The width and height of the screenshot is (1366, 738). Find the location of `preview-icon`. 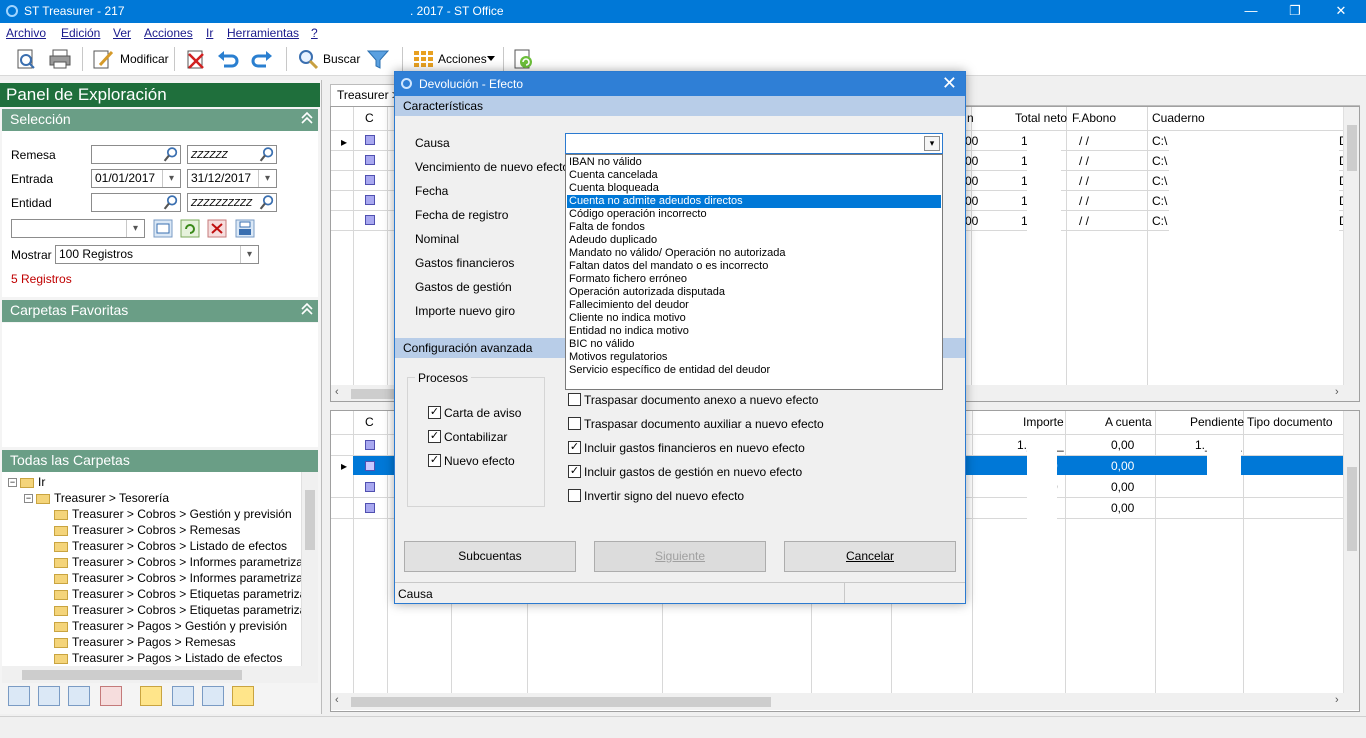

preview-icon is located at coordinates (26, 59).